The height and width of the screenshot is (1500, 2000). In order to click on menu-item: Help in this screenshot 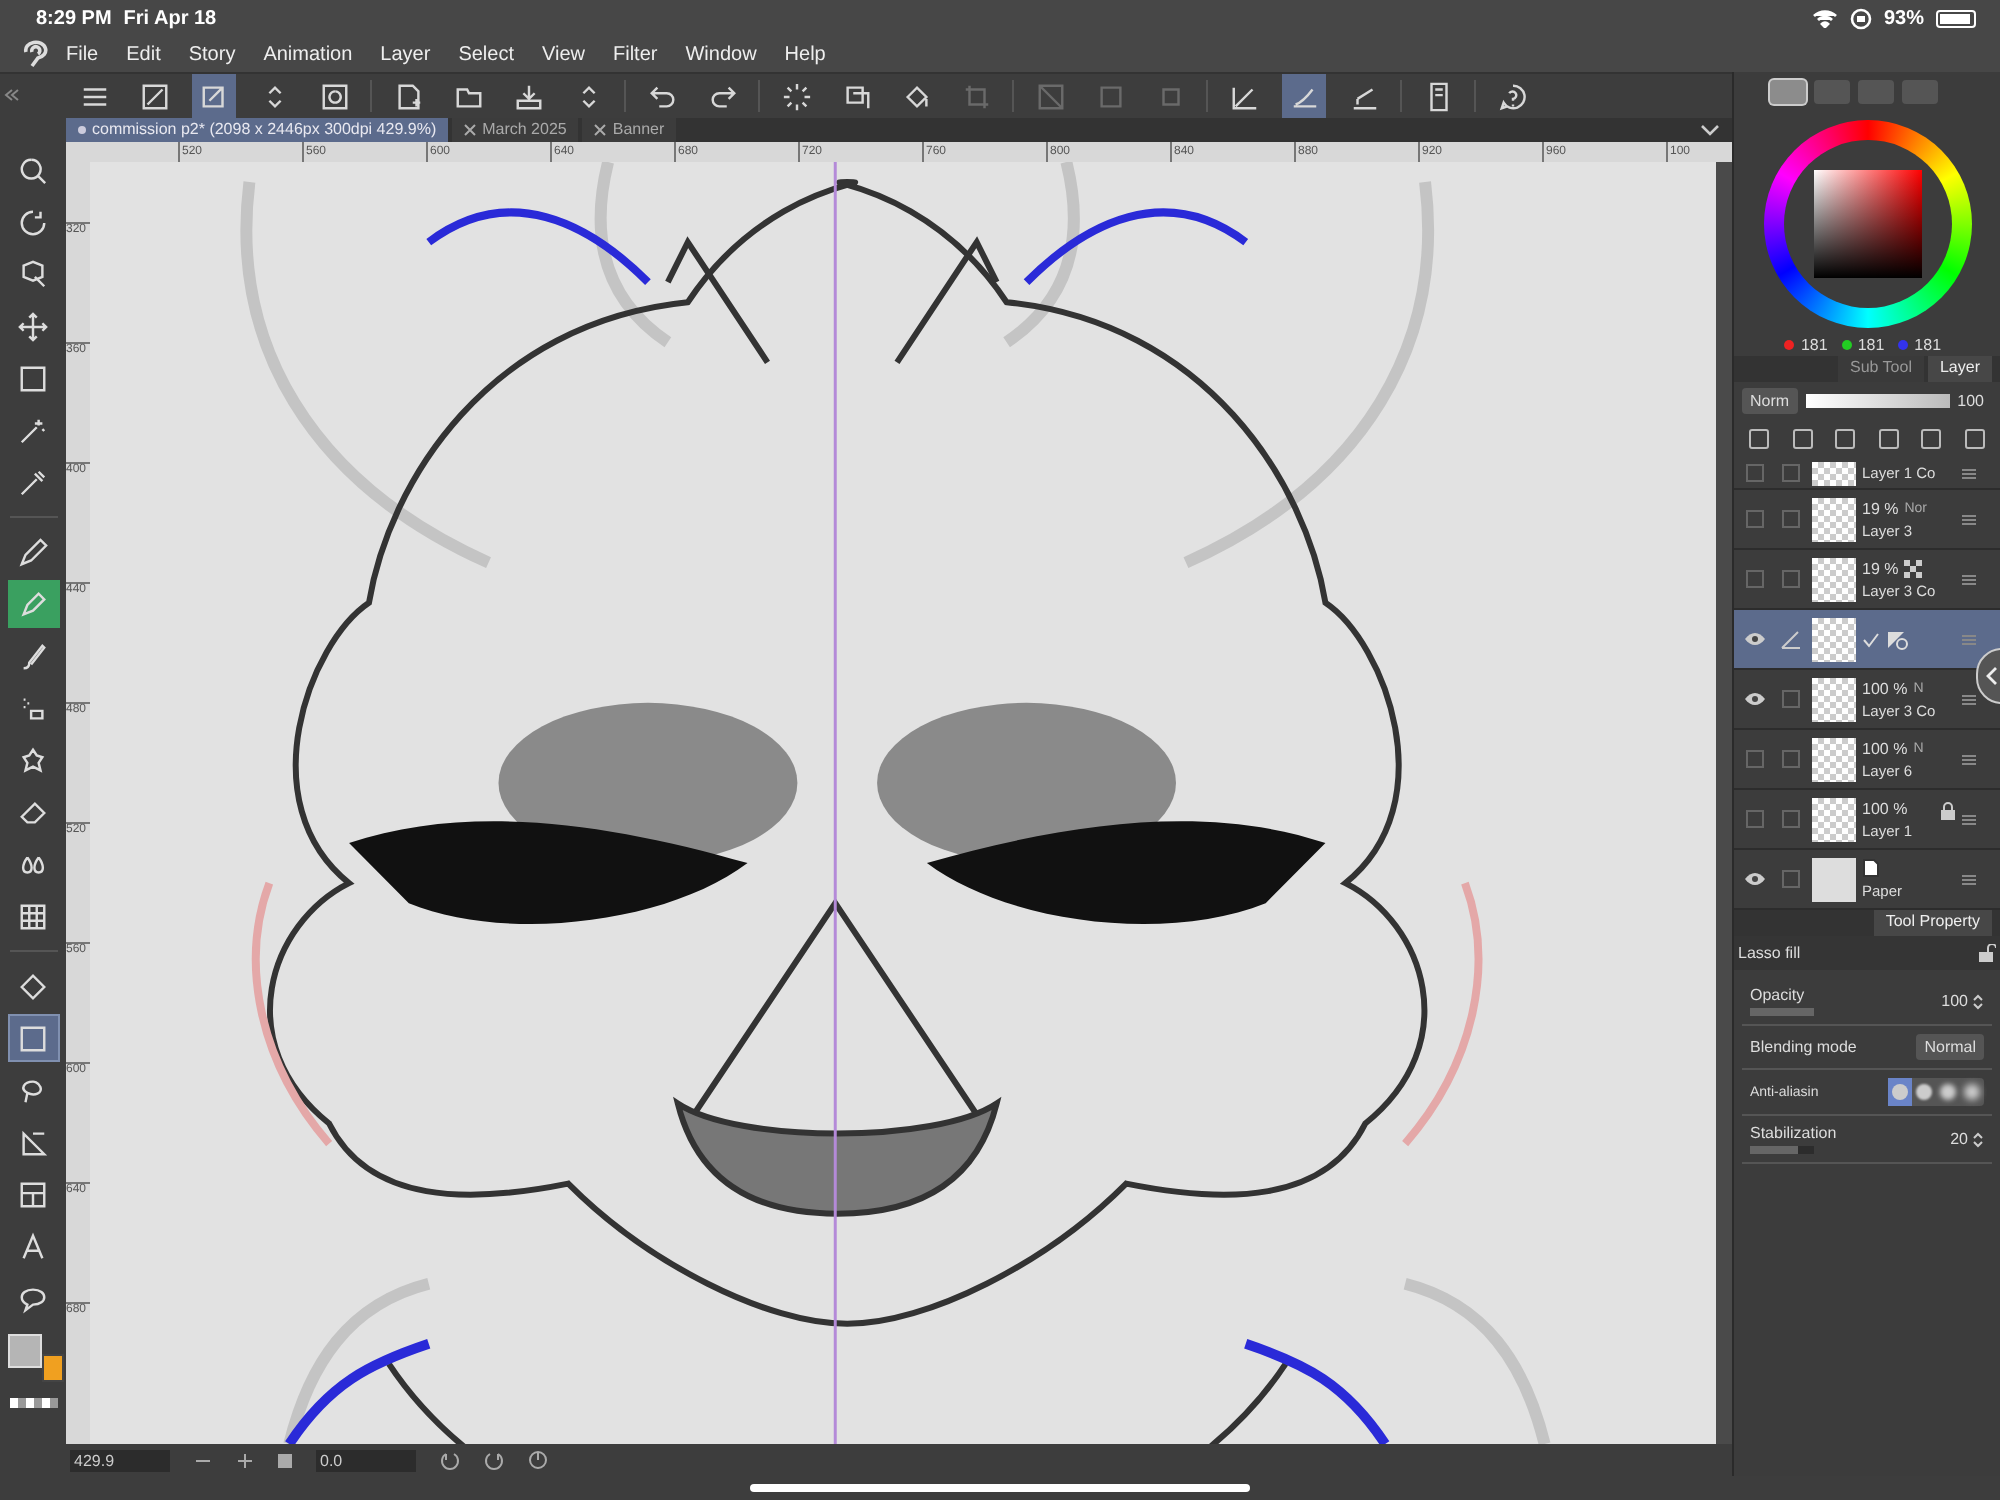, I will do `click(805, 54)`.